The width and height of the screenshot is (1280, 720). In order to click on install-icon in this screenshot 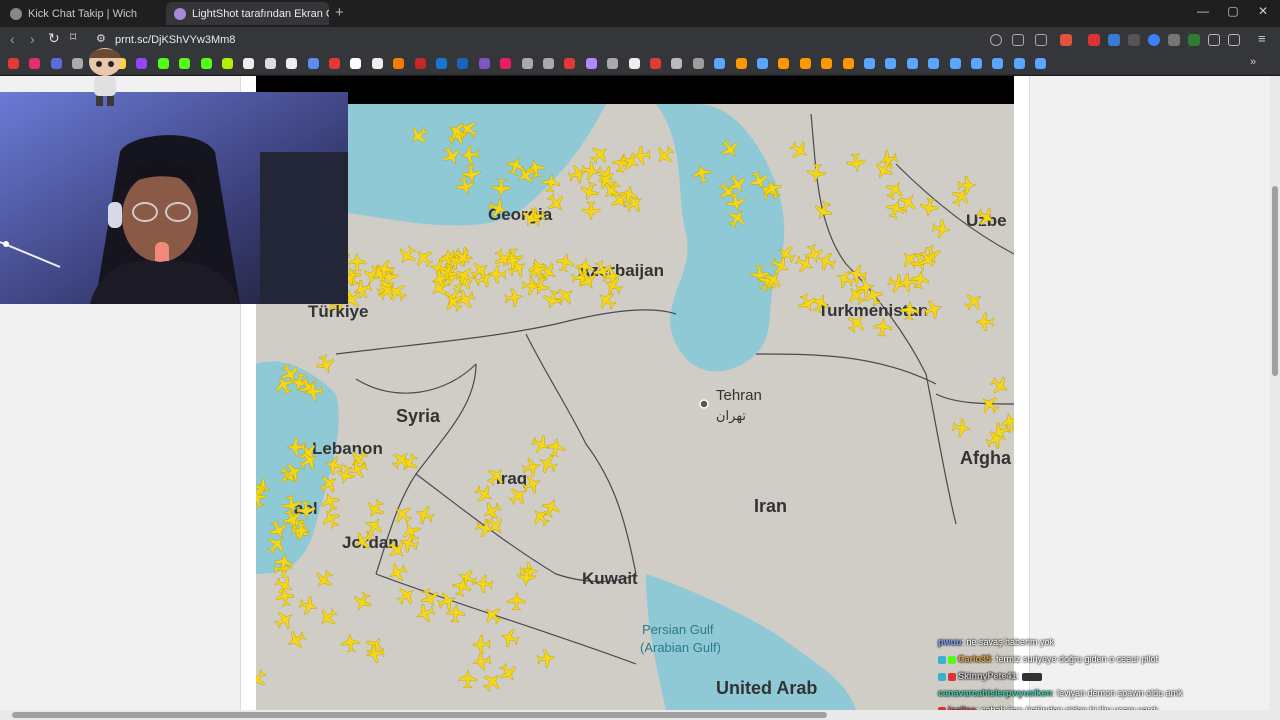, I will do `click(1018, 40)`.